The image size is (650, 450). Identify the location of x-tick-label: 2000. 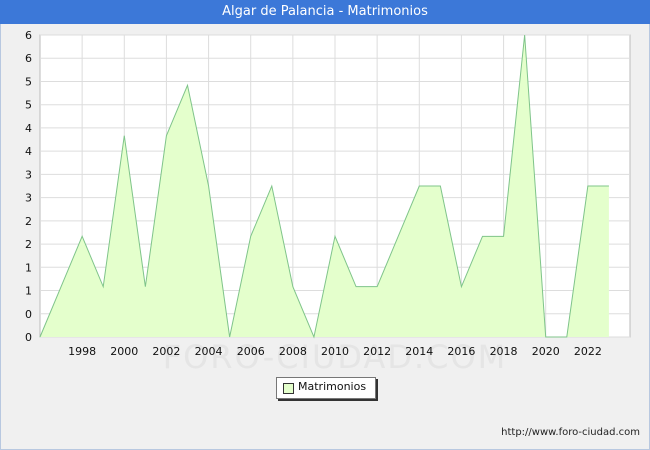
(124, 351).